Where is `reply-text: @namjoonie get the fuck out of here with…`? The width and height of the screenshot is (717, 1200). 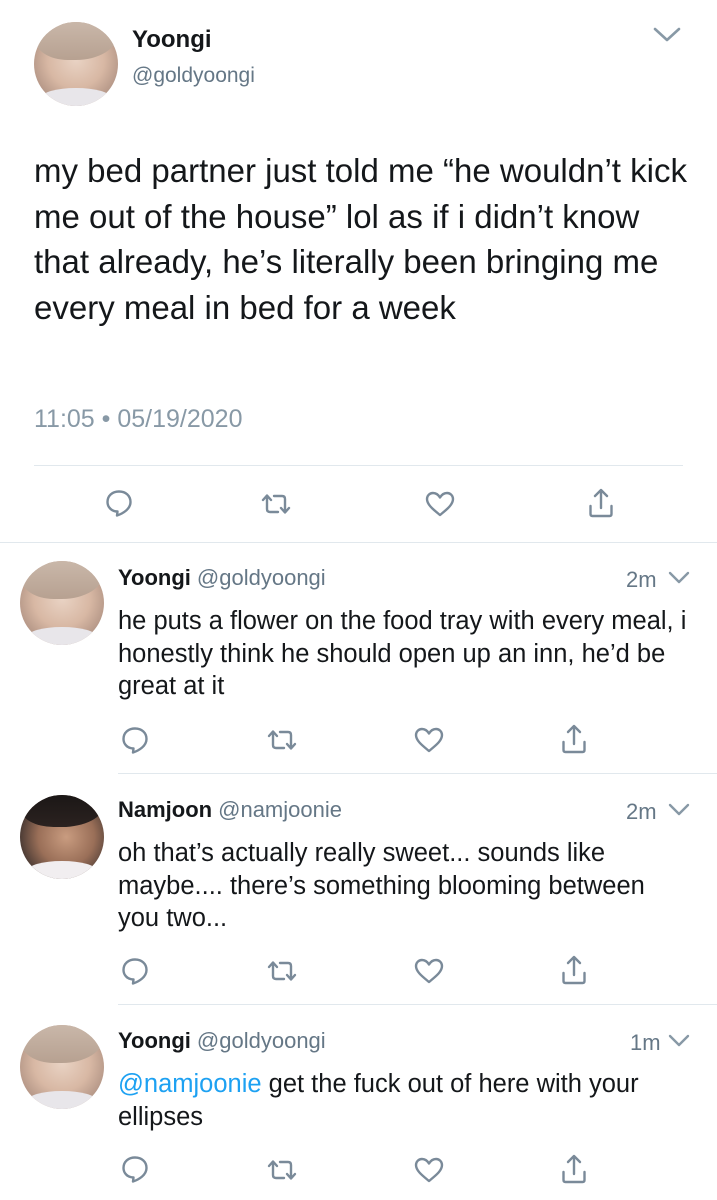 reply-text: @namjoonie get the fuck out of here with… is located at coordinates (405, 1100).